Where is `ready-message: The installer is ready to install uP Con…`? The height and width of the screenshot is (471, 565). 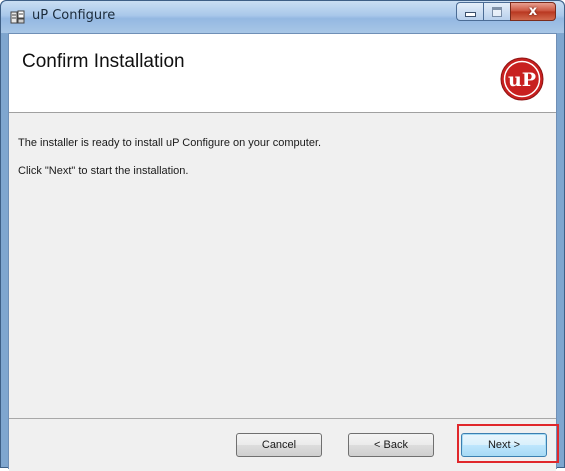
ready-message: The installer is ready to install uP Con… is located at coordinates (170, 143).